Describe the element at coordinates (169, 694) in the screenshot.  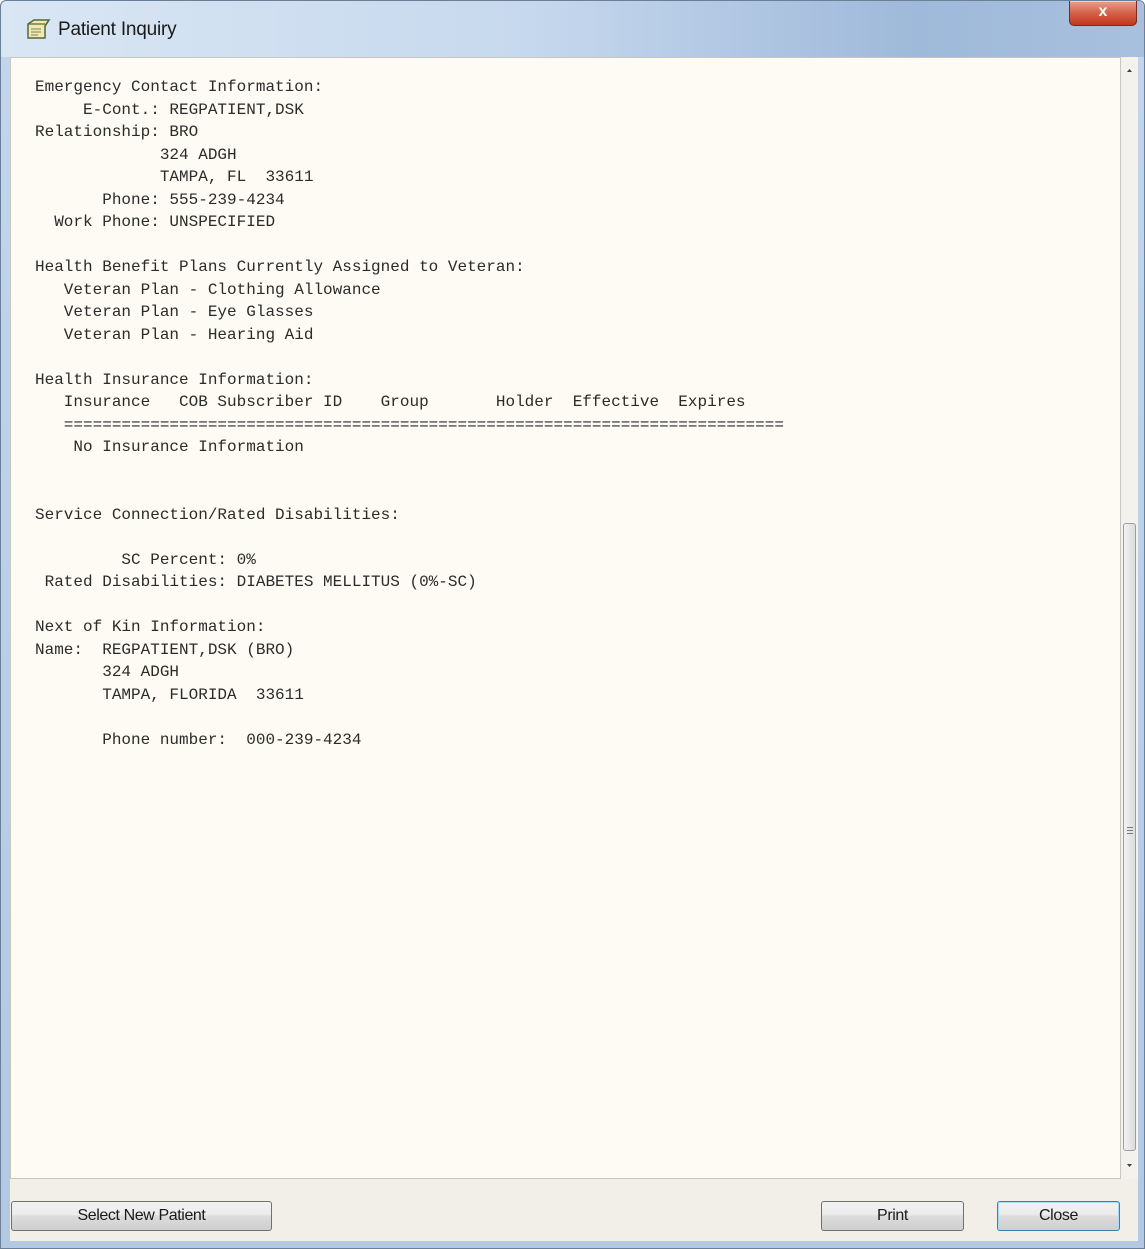
I see `next-of-kin-address-line2: TAMPA, FLORIDA 33611` at that location.